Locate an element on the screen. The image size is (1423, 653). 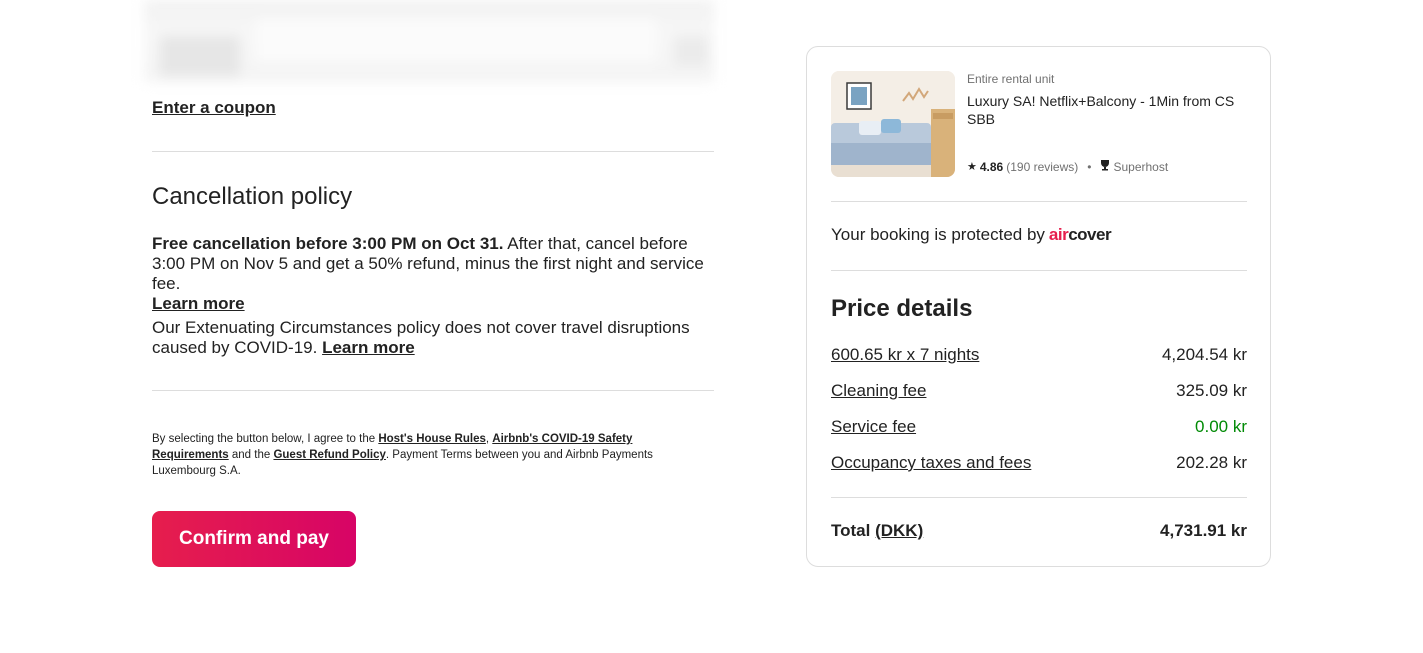
price-details-title: Price details is located at coordinates (902, 308).